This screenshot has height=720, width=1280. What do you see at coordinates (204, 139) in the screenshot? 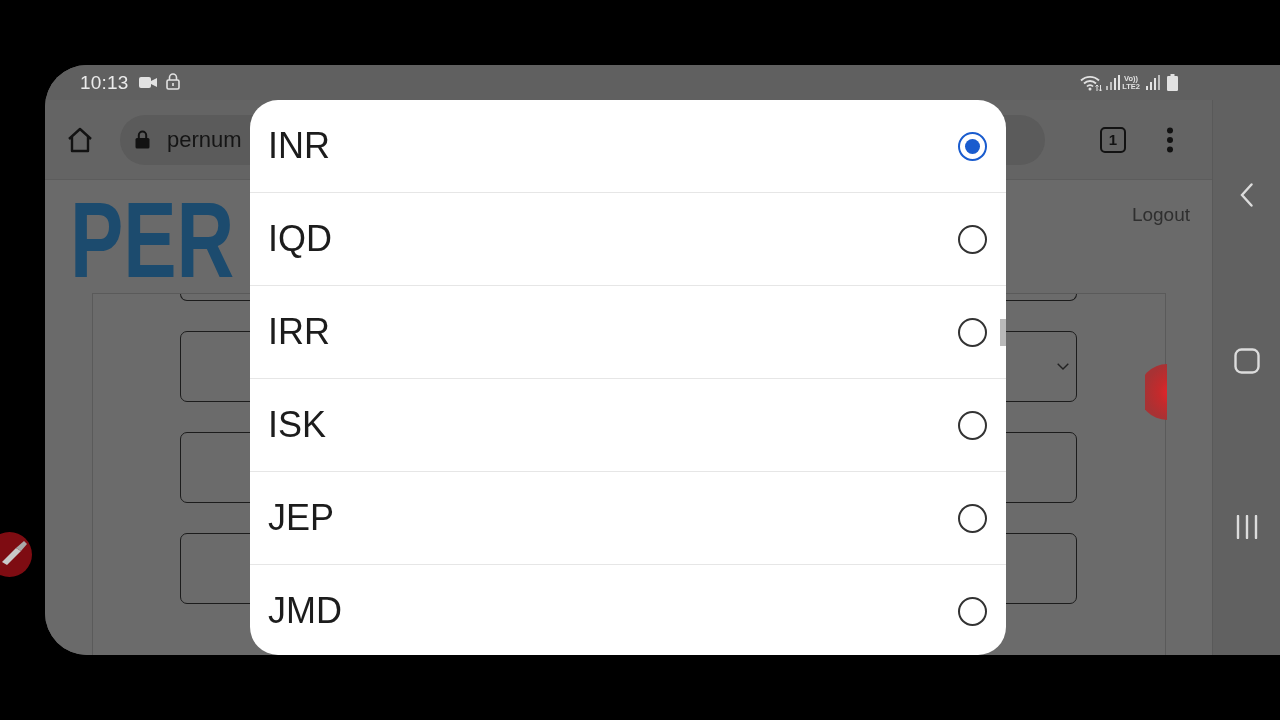
I see `url-text: pernum` at bounding box center [204, 139].